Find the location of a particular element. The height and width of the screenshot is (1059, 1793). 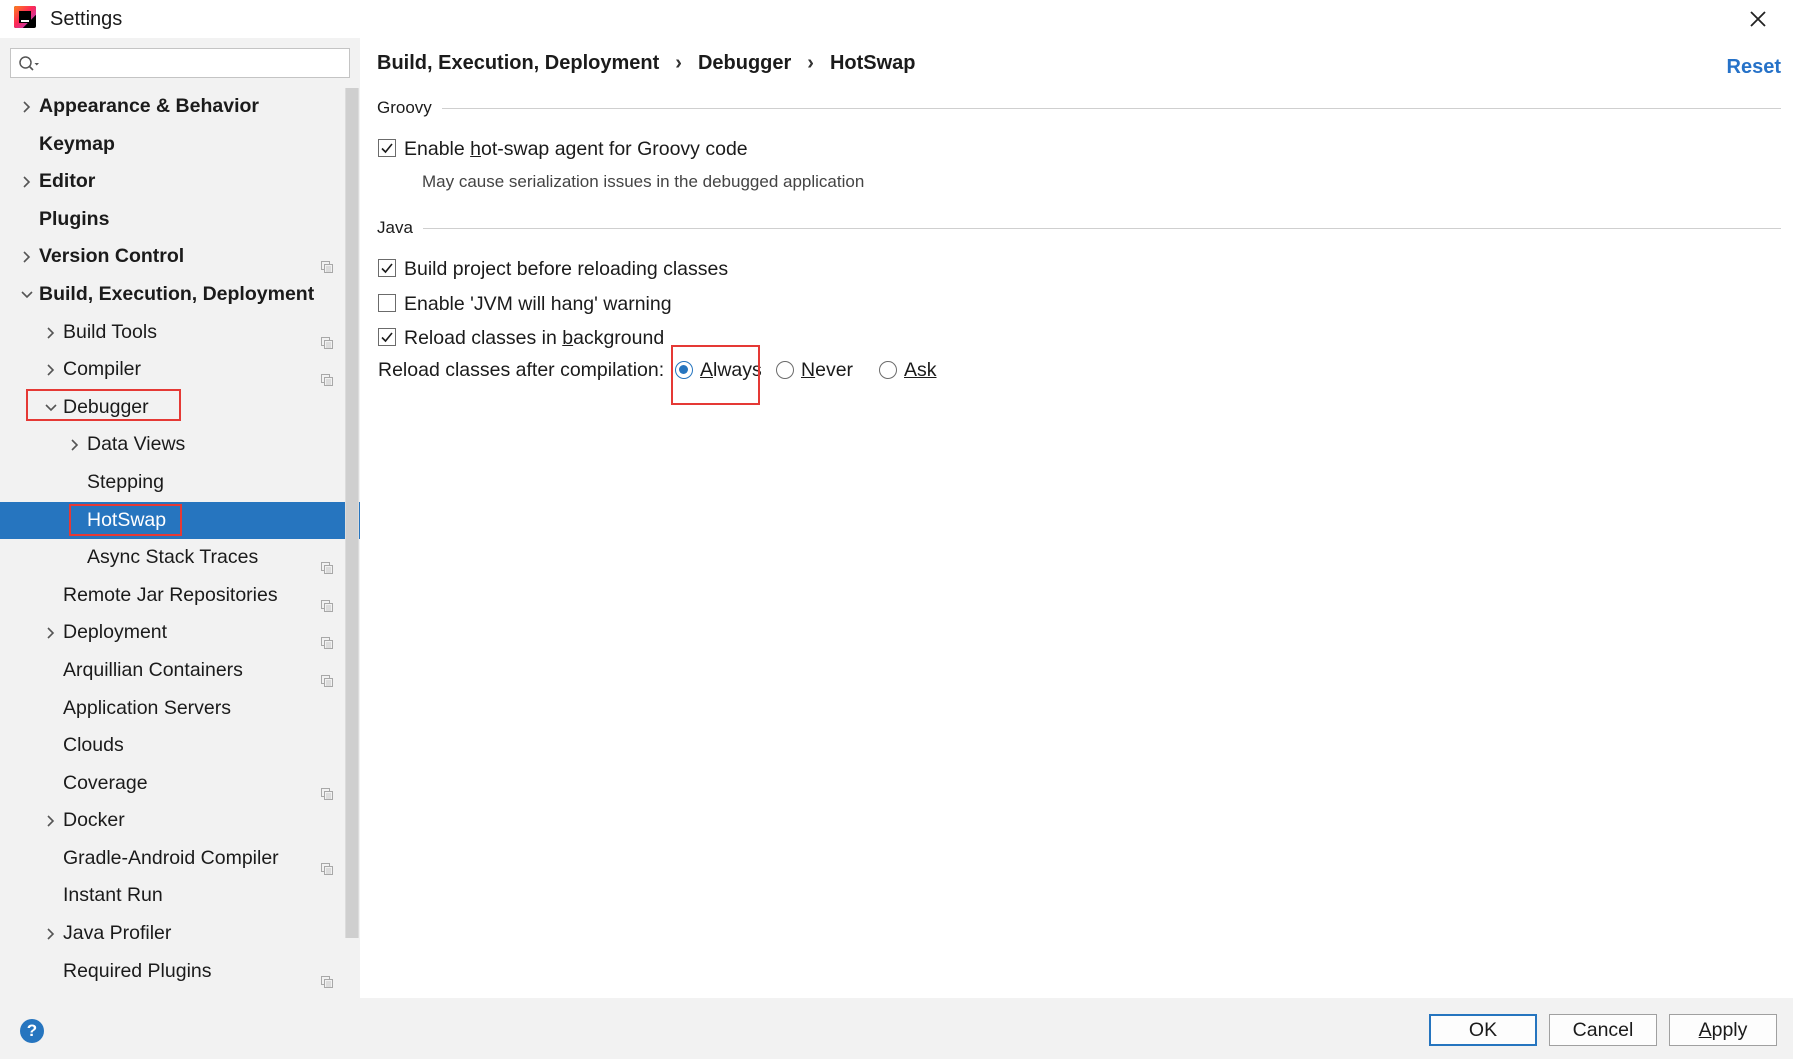

checkbox-label: Build project before reloading classes is located at coordinates (566, 269).